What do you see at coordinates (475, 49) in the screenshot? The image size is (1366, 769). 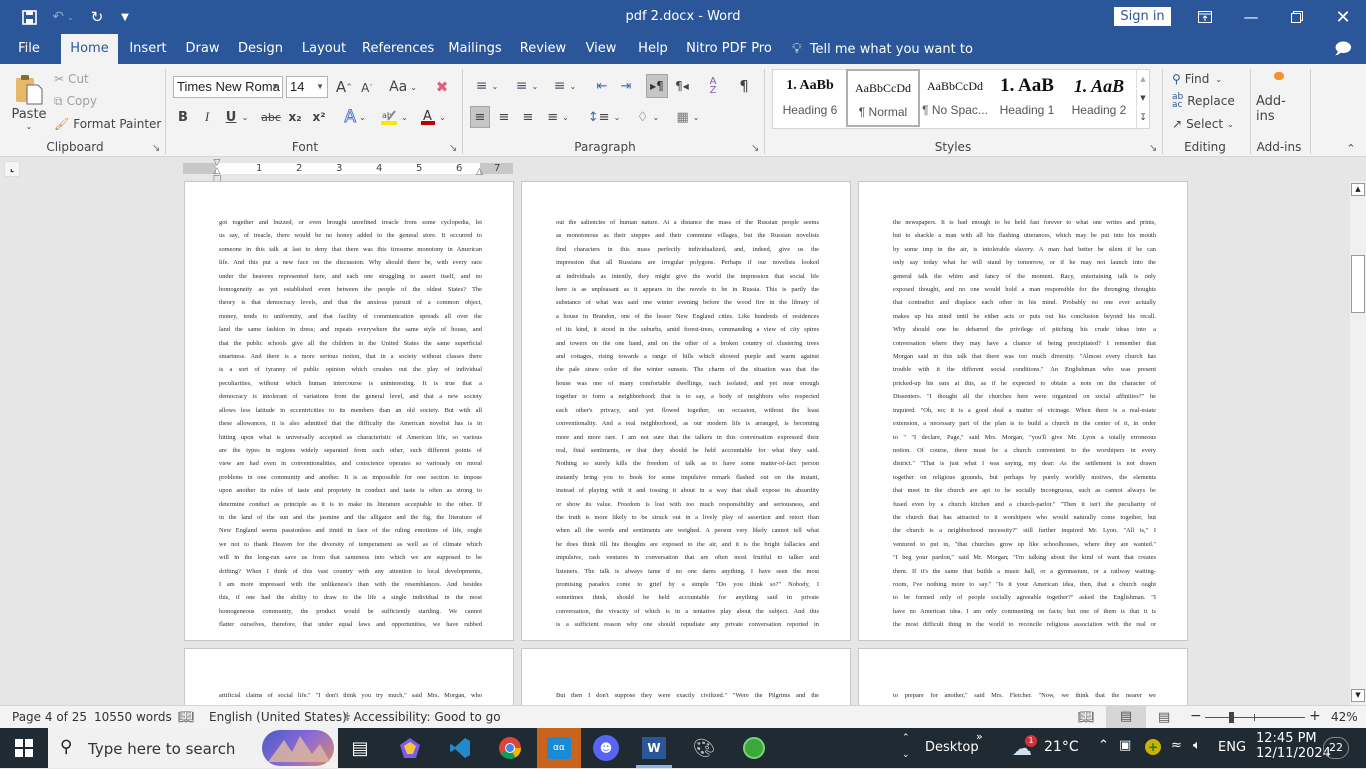 I see `tab-mailings: Mailings` at bounding box center [475, 49].